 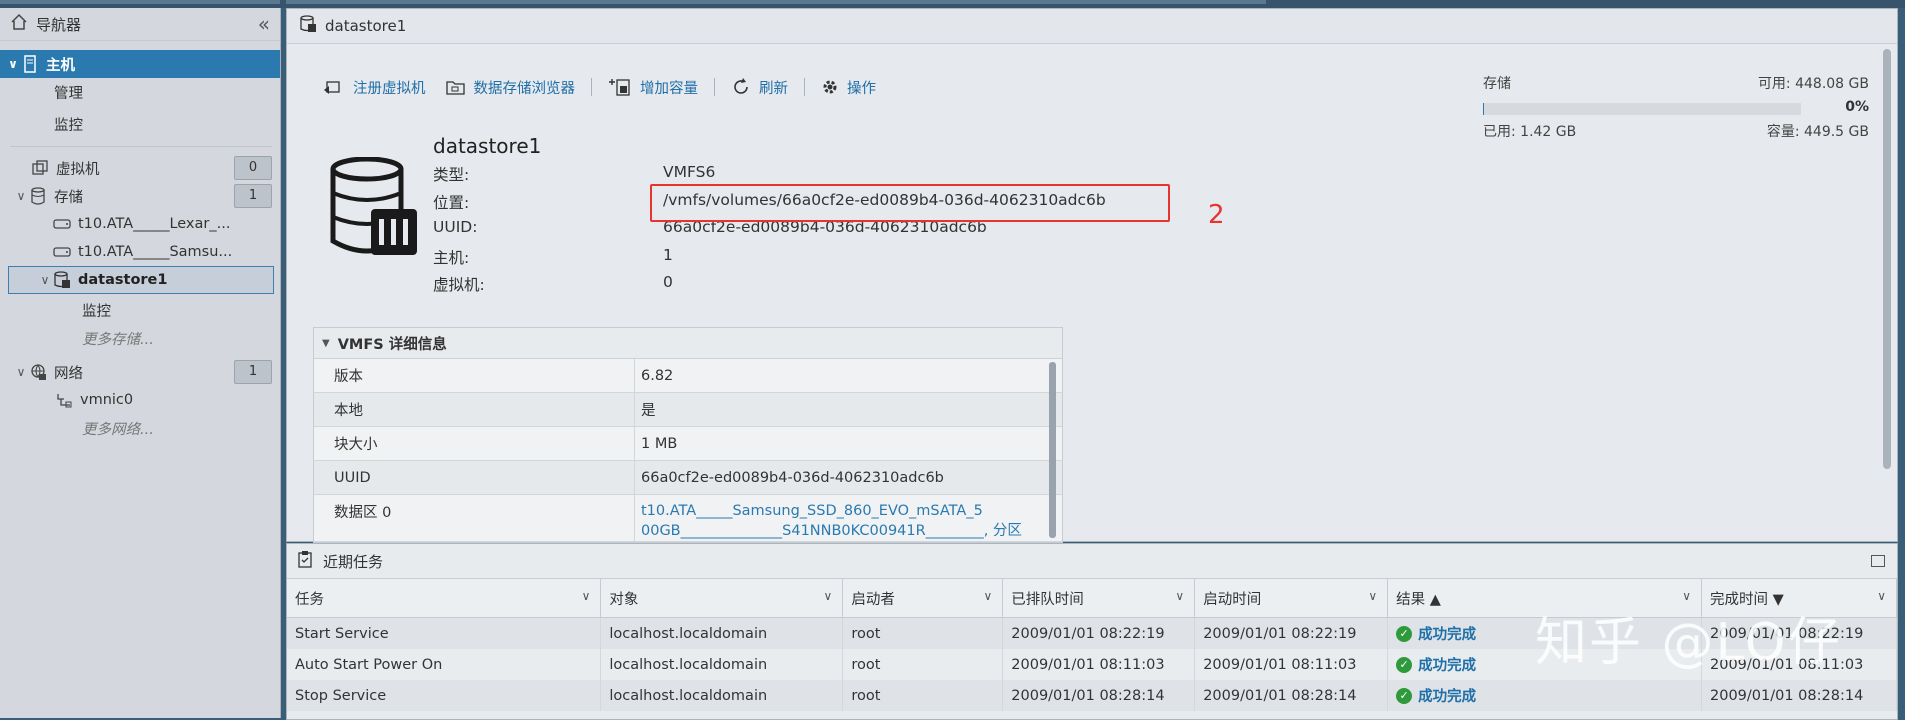 I want to click on refresh-icon, so click(x=741, y=87).